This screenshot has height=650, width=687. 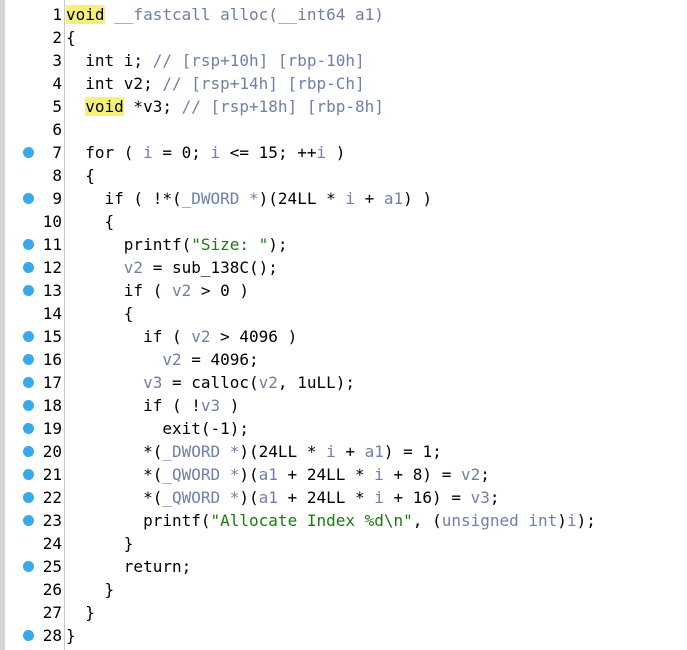 I want to click on code-line: 3 int i; // [rsp+10h] [rbp-10h], so click(x=343, y=60).